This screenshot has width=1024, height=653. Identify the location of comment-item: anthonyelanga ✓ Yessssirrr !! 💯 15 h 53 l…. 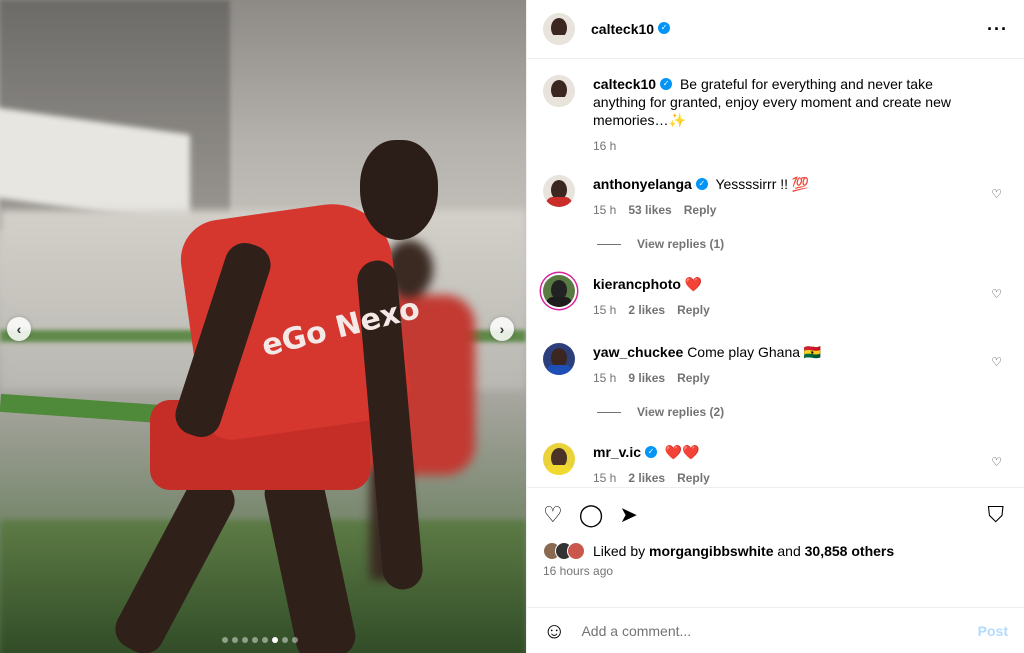
(775, 197).